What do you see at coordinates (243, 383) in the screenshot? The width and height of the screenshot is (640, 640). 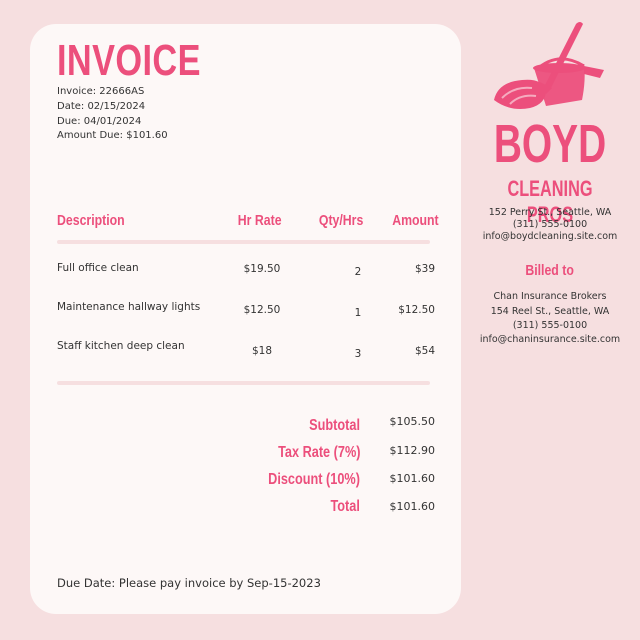 I see `rows-divider` at bounding box center [243, 383].